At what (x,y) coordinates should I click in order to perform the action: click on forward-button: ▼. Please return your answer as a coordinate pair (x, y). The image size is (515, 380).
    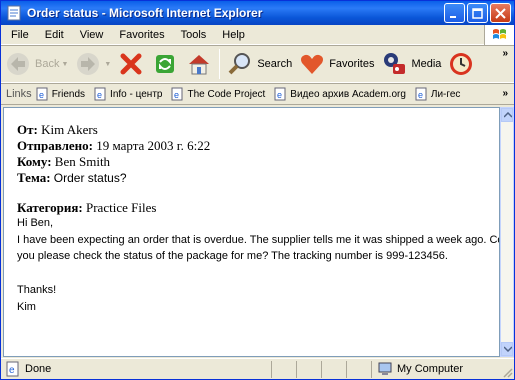
    Looking at the image, I should click on (92, 64).